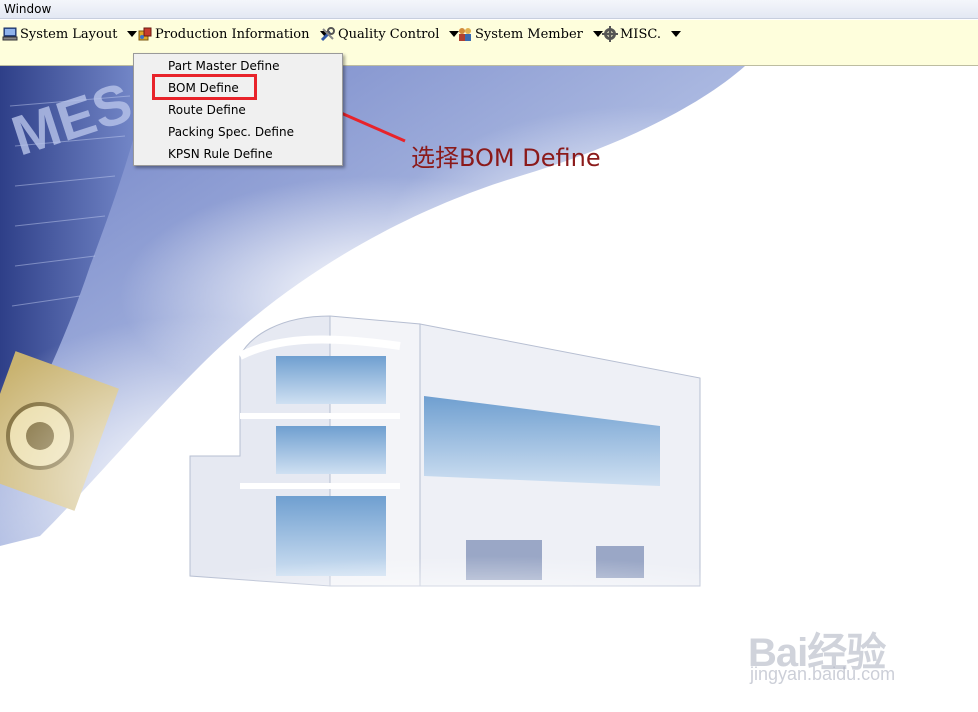 This screenshot has height=712, width=978. I want to click on menu-label: System Layout, so click(69, 34).